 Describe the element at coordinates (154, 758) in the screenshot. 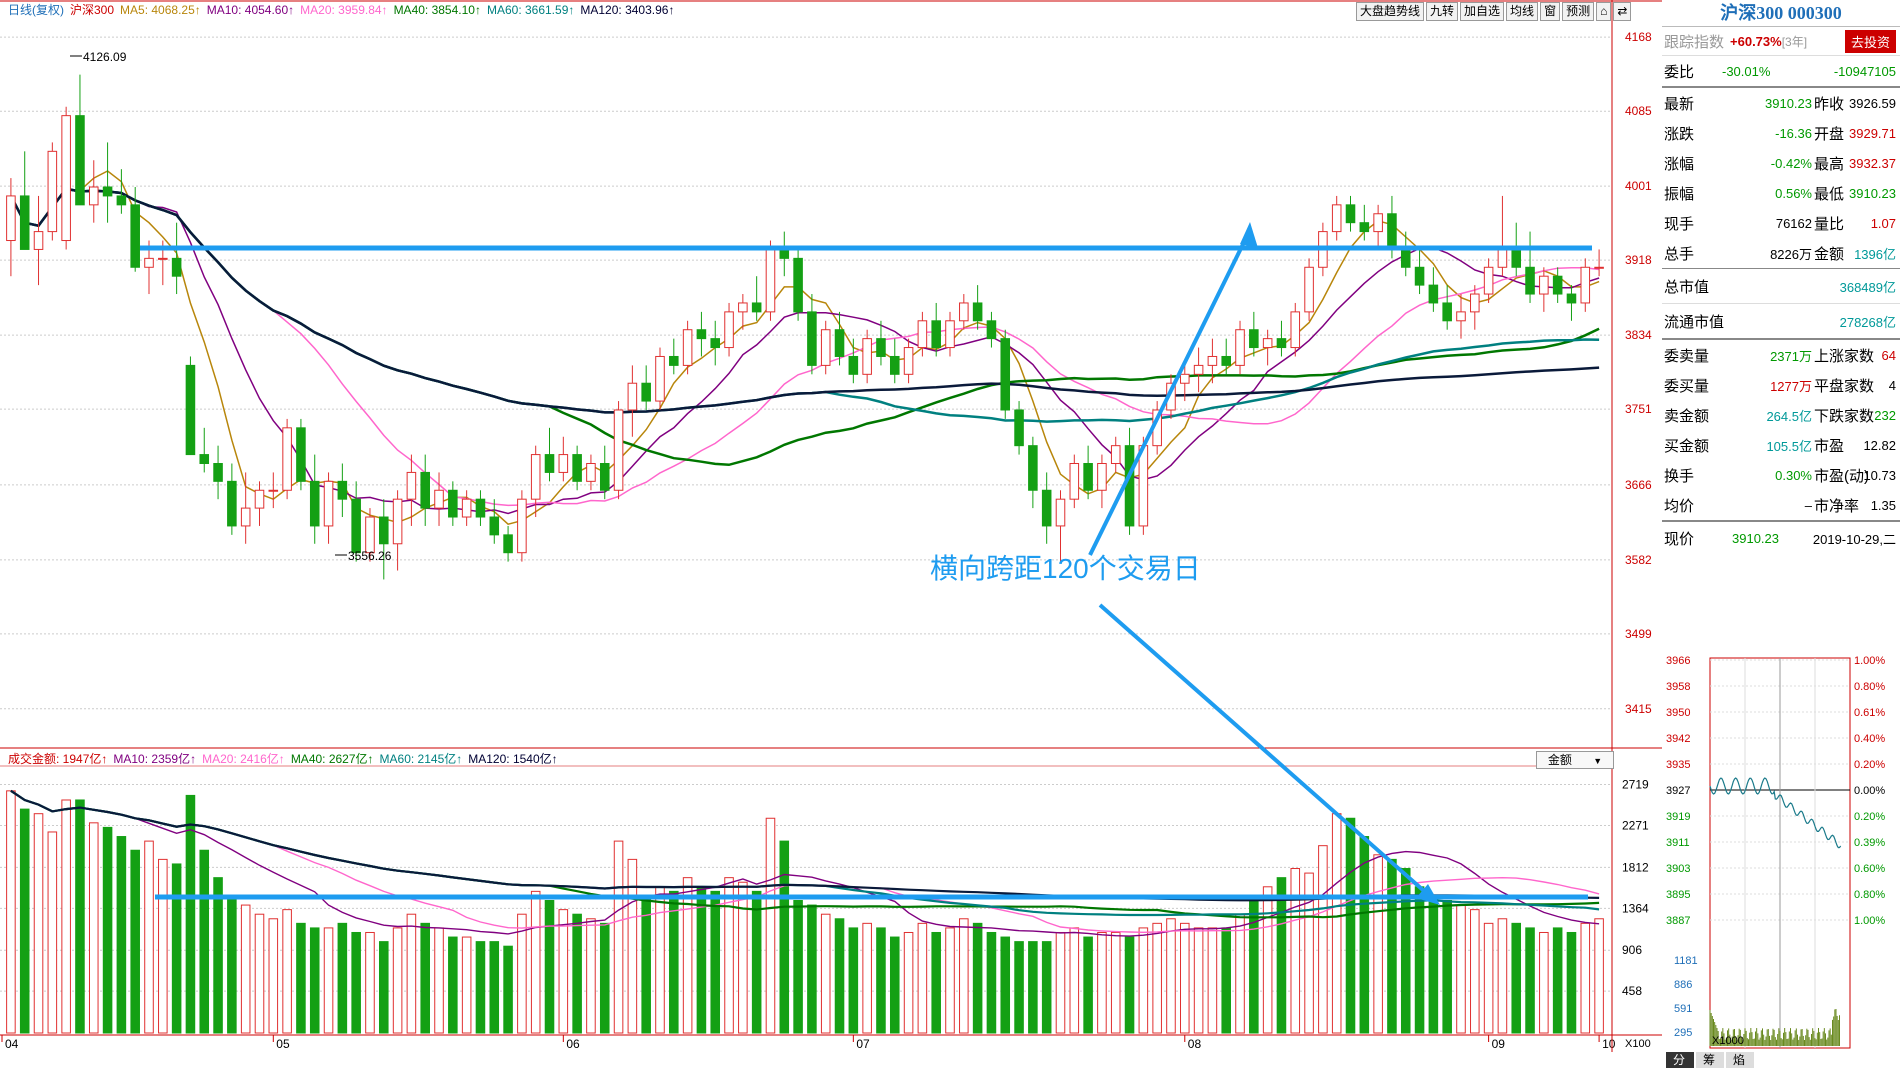

I see `header-item: MA10: 2359亿↑` at that location.